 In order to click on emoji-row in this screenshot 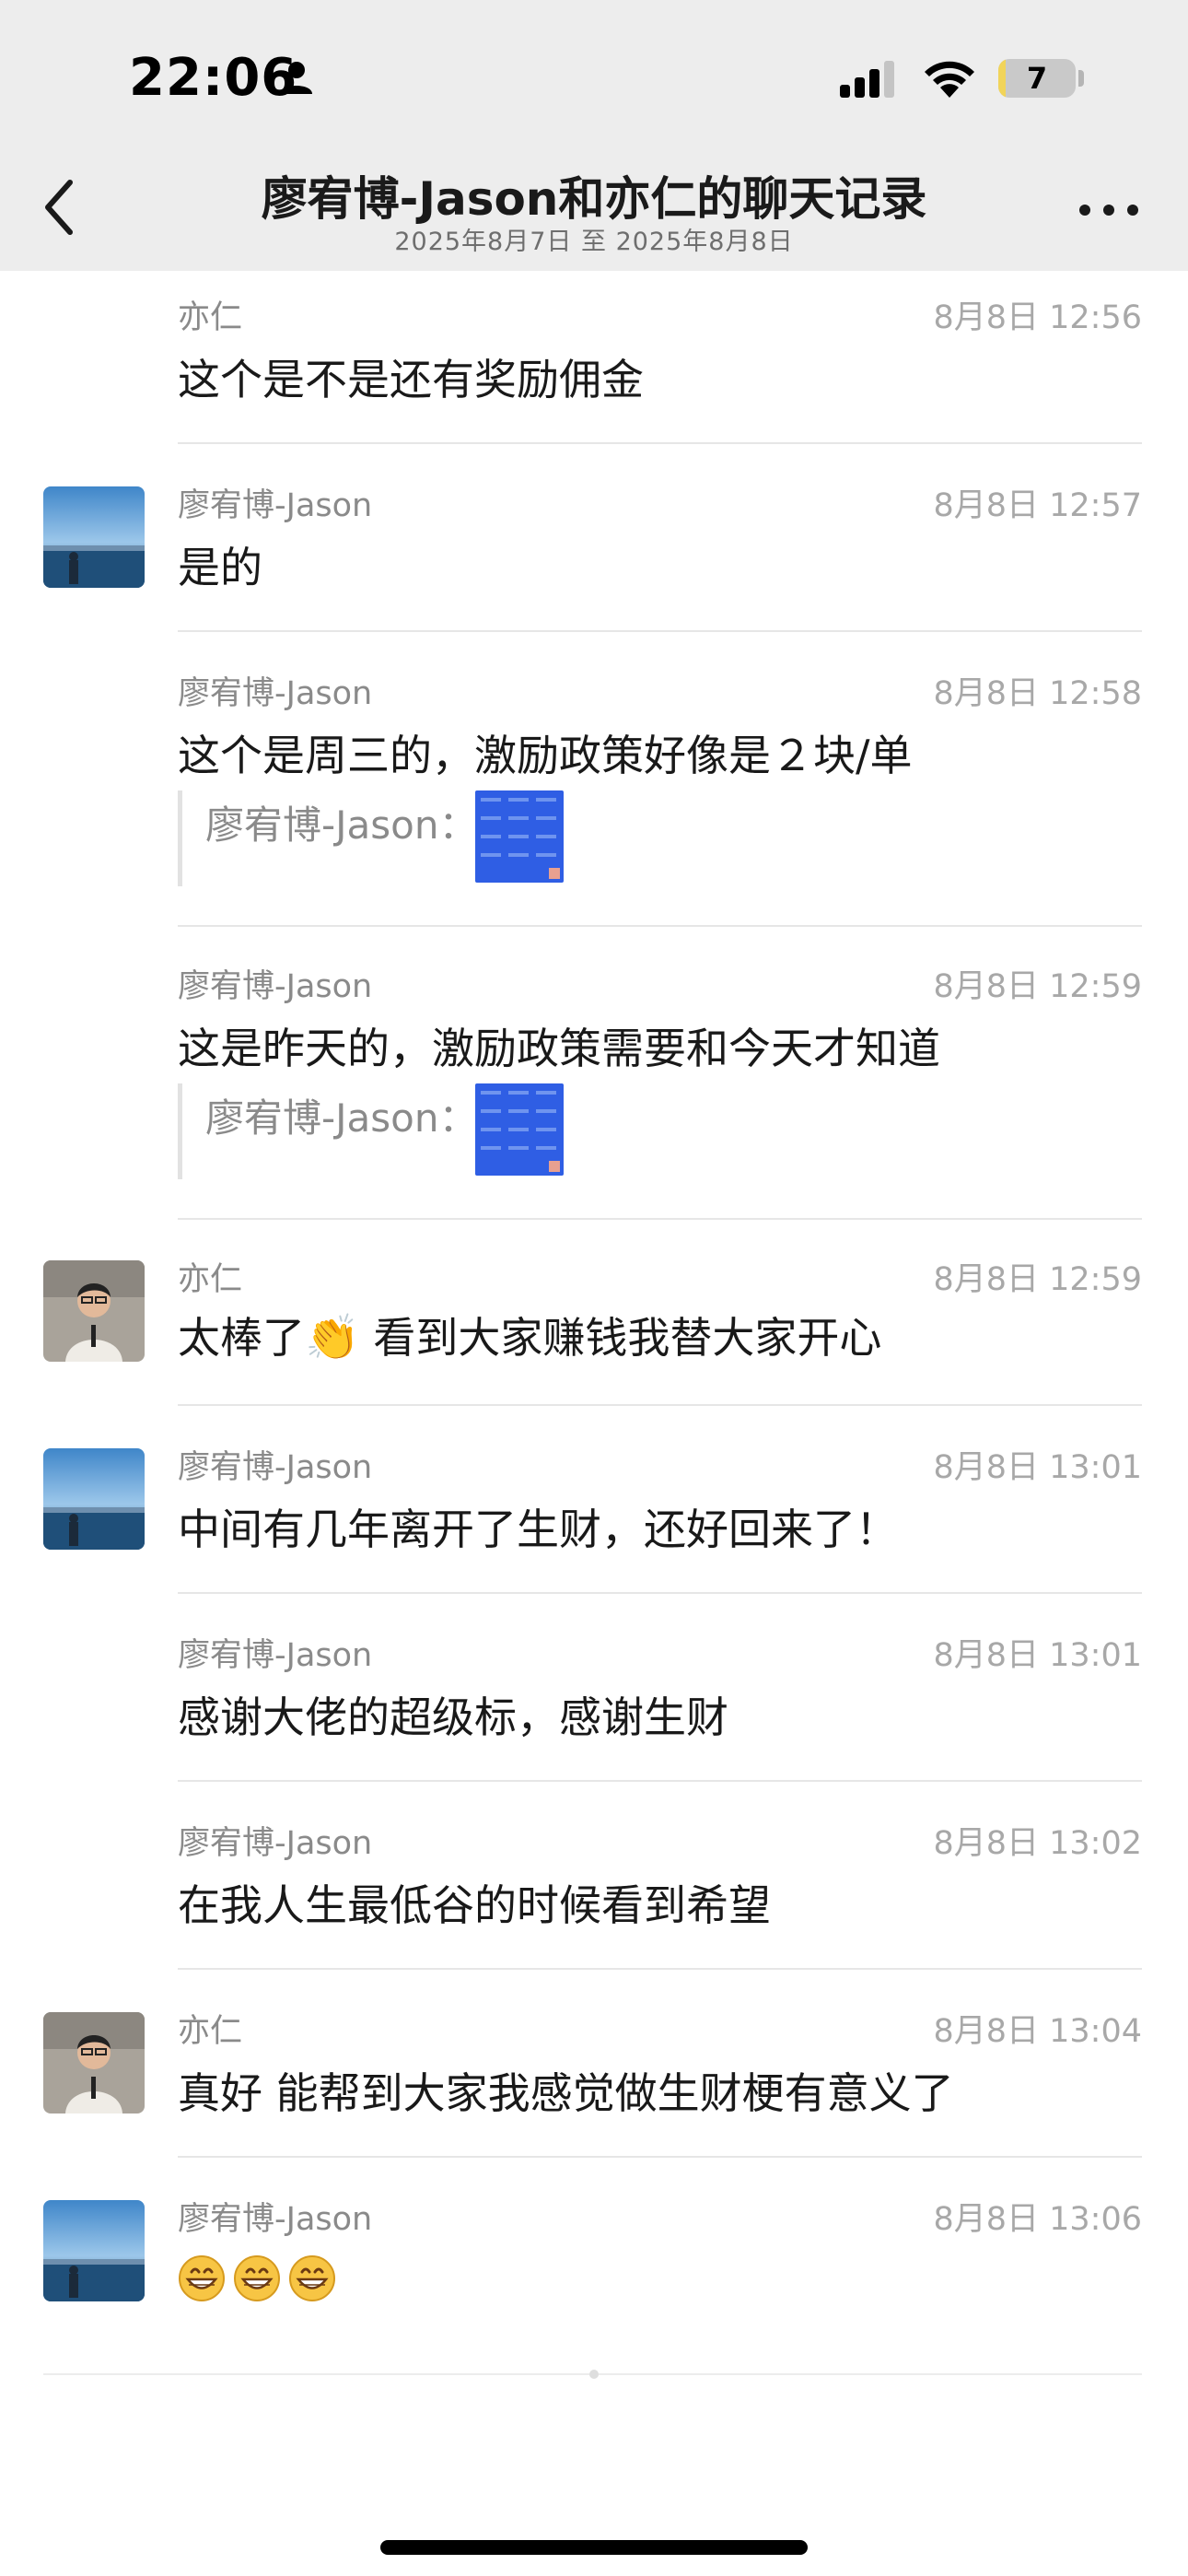, I will do `click(261, 2276)`.